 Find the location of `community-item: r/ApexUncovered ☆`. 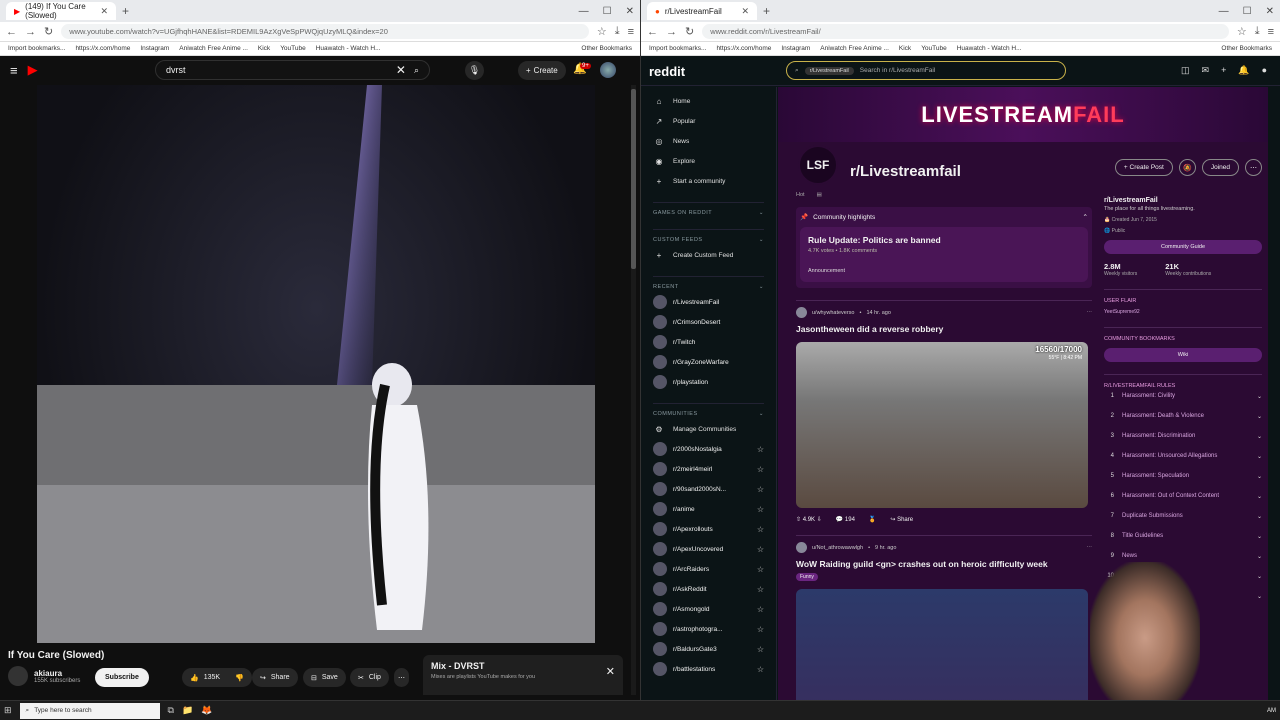

community-item: r/ApexUncovered ☆ is located at coordinates (708, 549).